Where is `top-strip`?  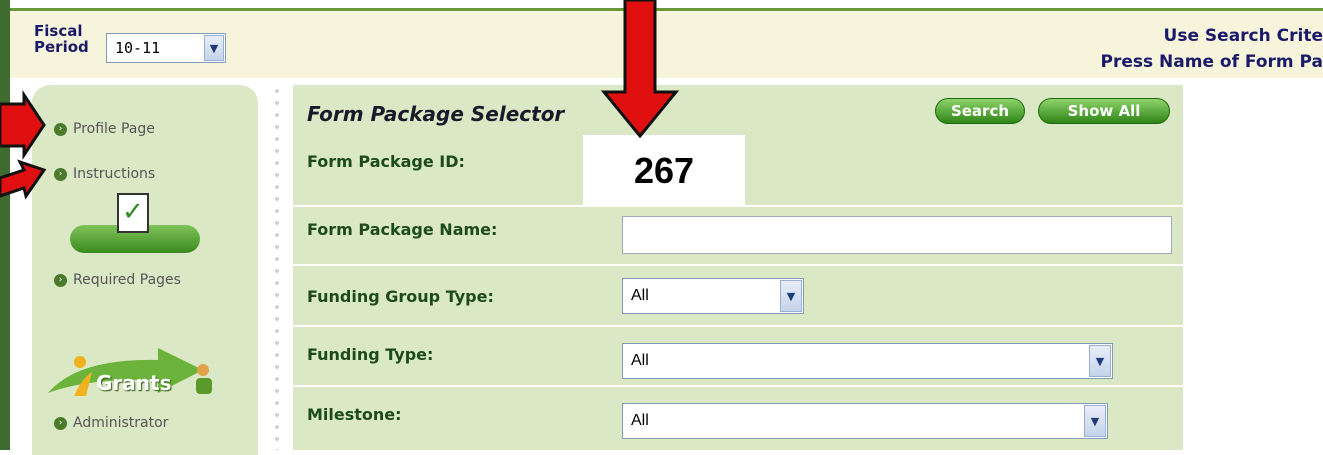 top-strip is located at coordinates (666, 4).